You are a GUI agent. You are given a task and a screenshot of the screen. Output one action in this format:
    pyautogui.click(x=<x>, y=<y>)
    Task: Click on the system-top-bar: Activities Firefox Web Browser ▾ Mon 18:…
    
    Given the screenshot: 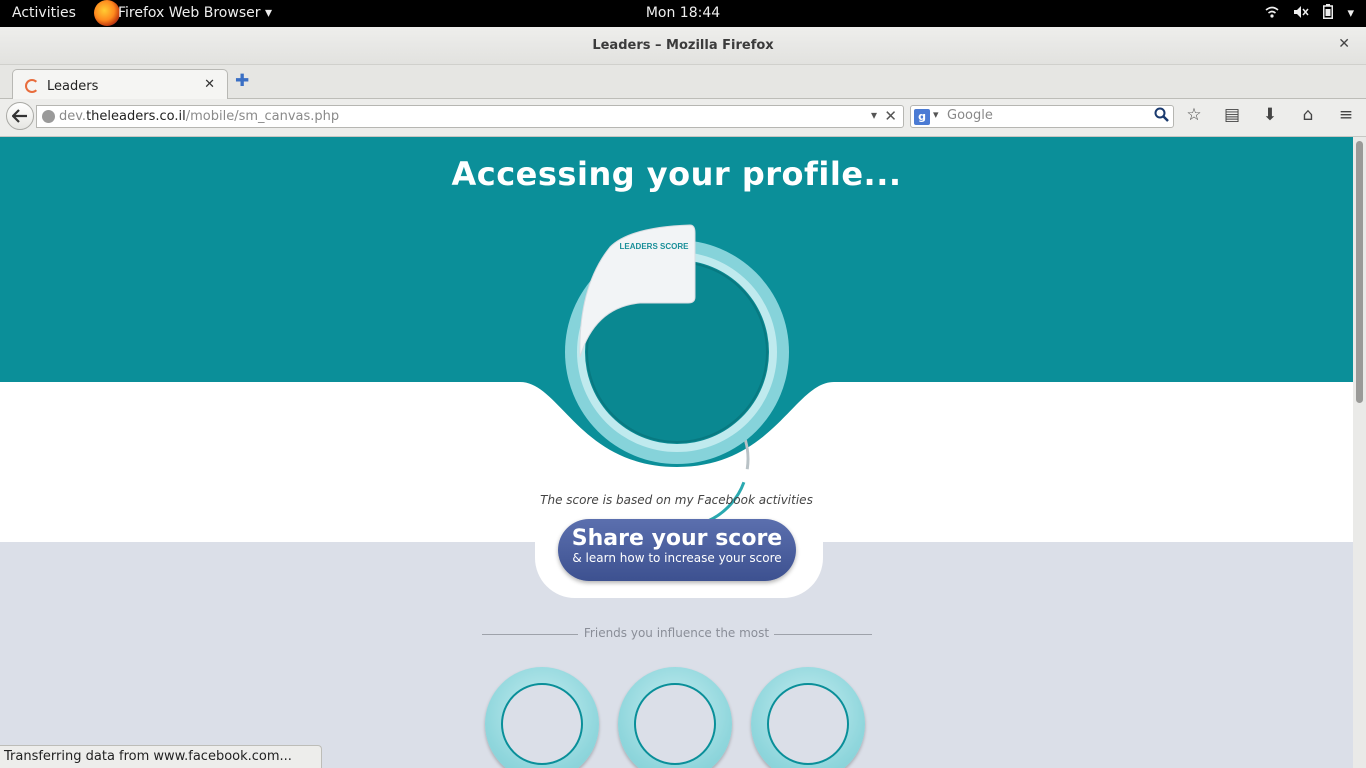 What is the action you would take?
    pyautogui.click(x=683, y=13)
    